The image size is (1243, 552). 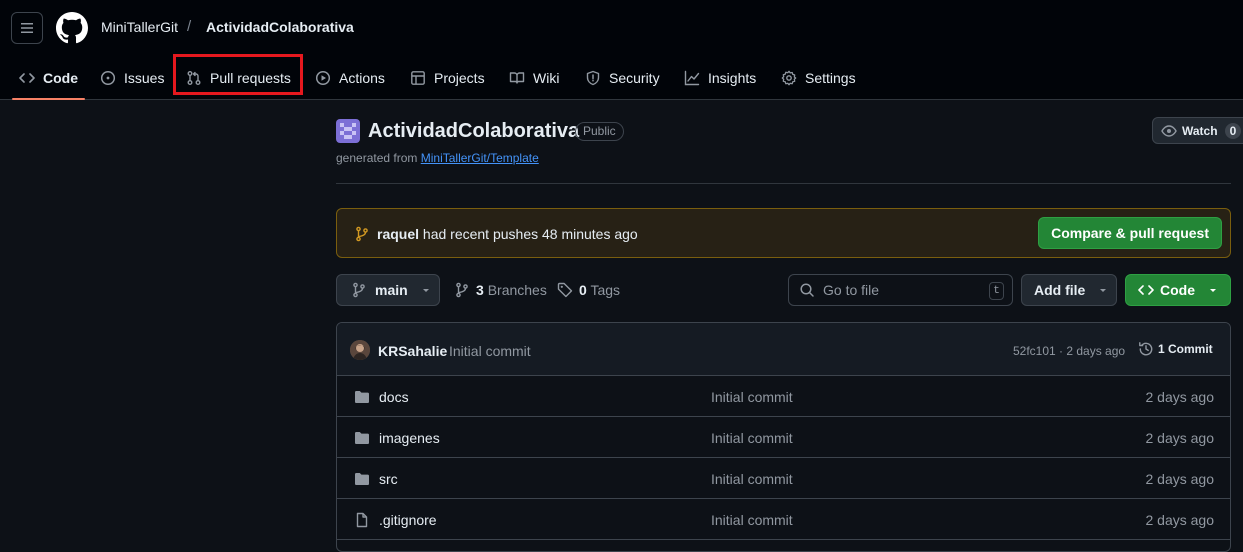 What do you see at coordinates (388, 479) in the screenshot?
I see `file-name: src` at bounding box center [388, 479].